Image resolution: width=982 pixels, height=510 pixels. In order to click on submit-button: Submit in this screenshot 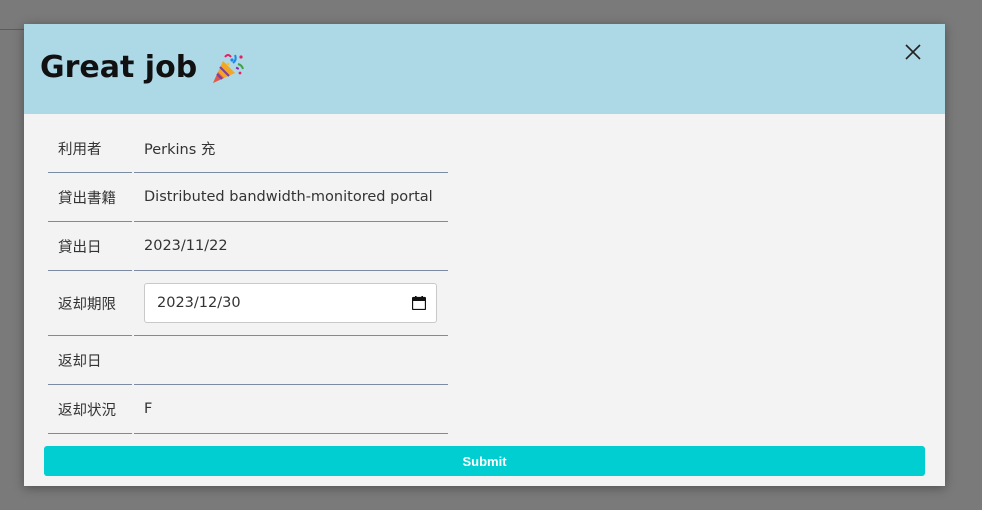, I will do `click(484, 461)`.